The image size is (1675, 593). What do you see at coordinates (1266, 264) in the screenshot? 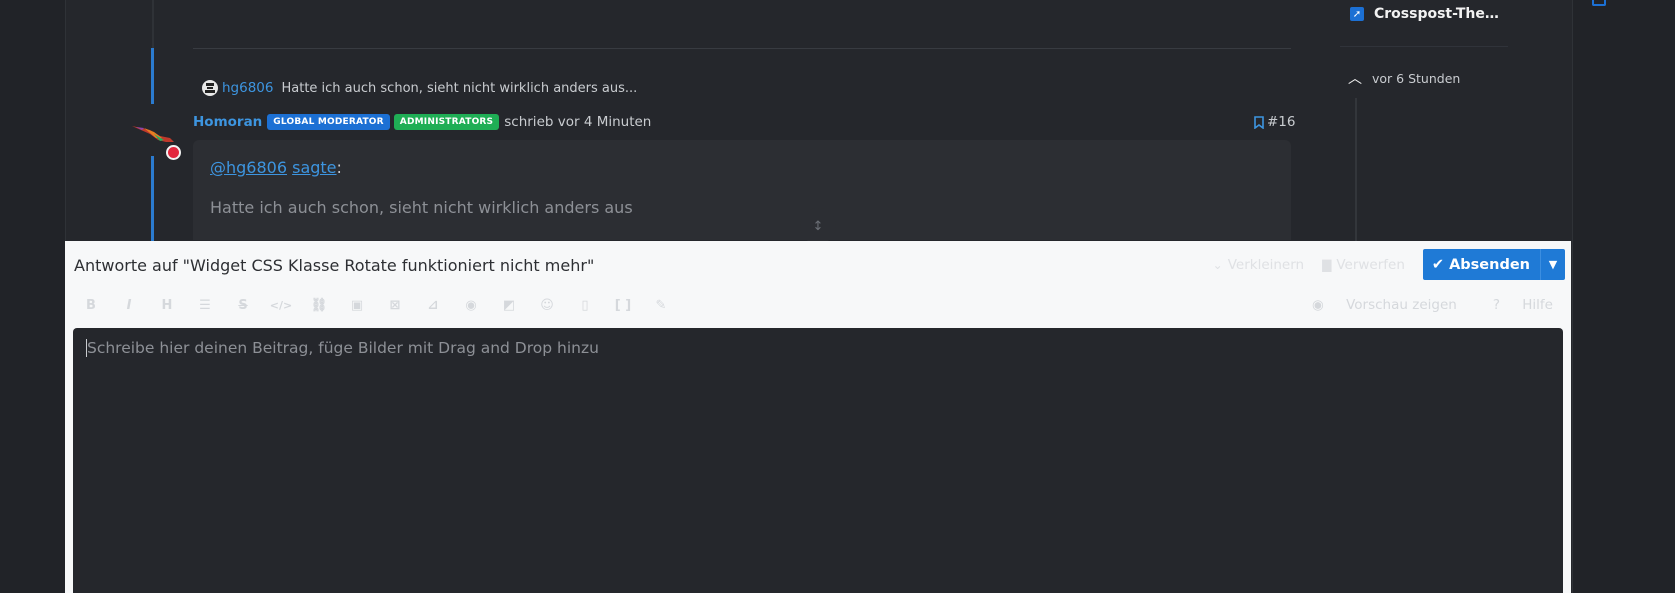
I see `minimize-label: Verkleinern` at bounding box center [1266, 264].